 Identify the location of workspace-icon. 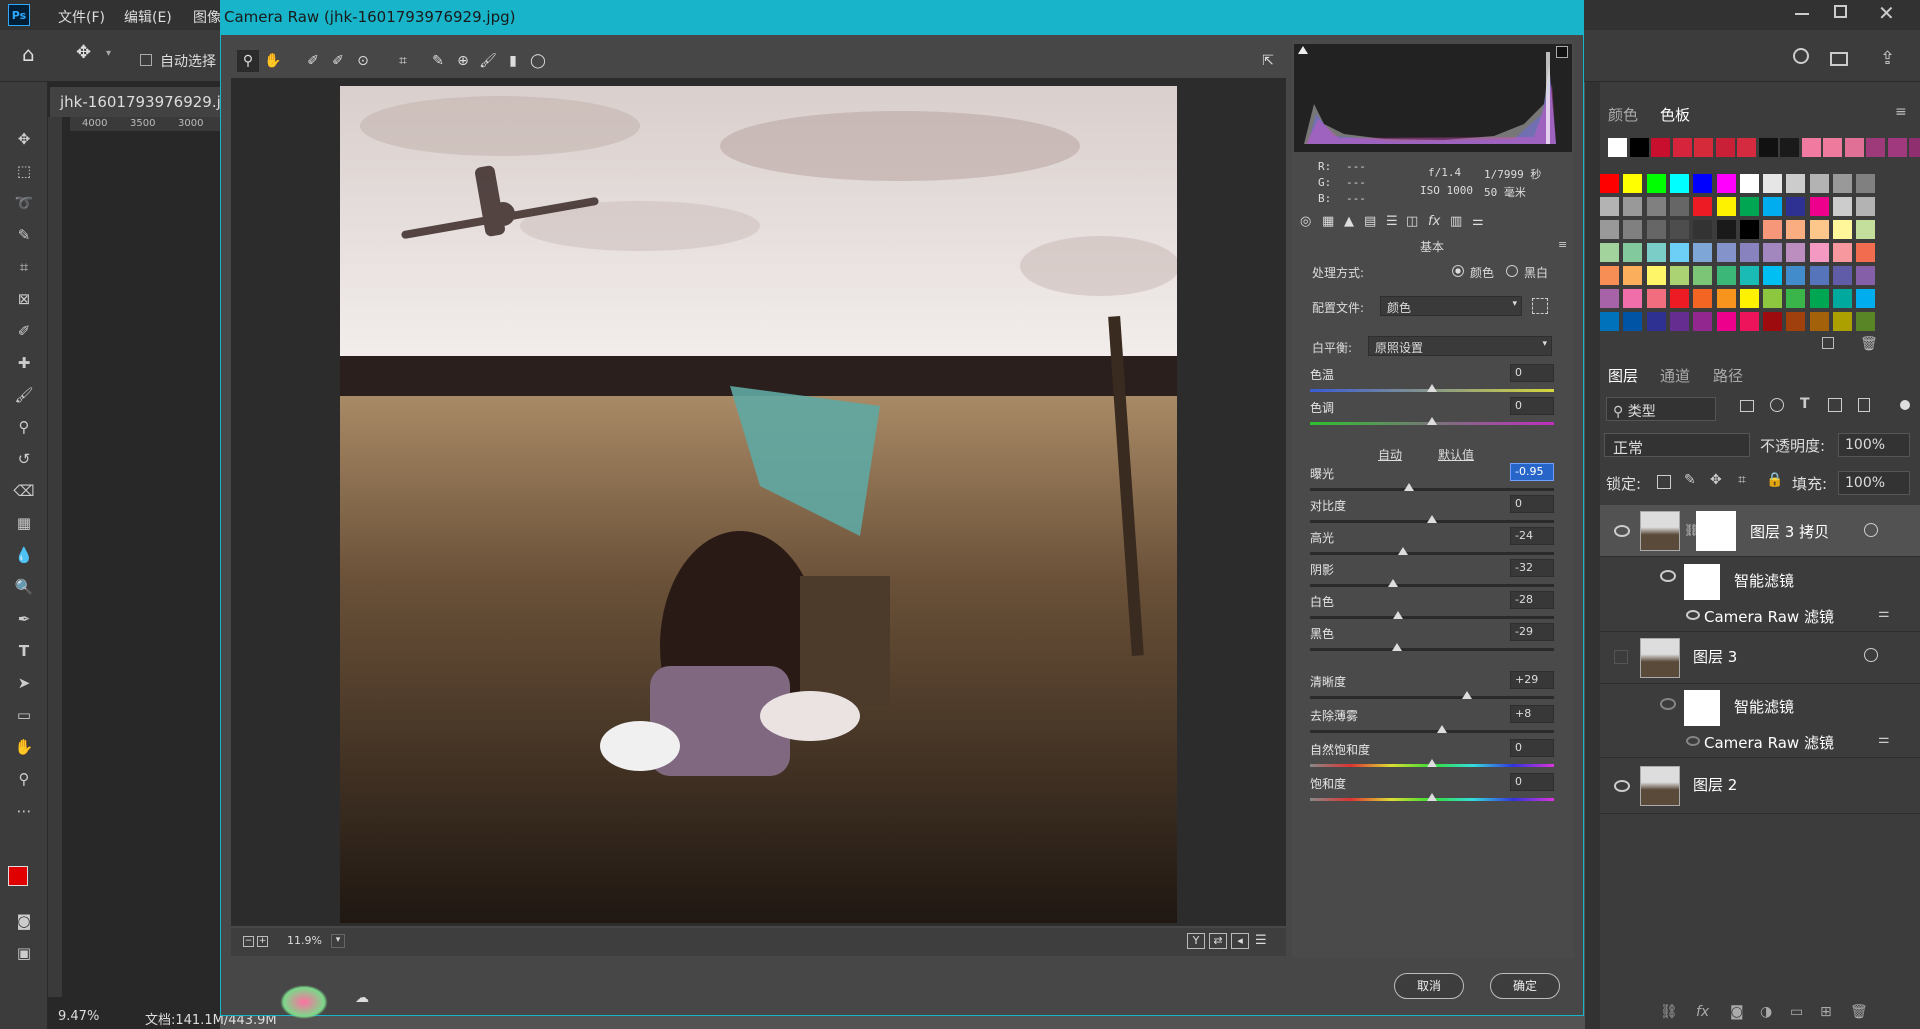
(1839, 59).